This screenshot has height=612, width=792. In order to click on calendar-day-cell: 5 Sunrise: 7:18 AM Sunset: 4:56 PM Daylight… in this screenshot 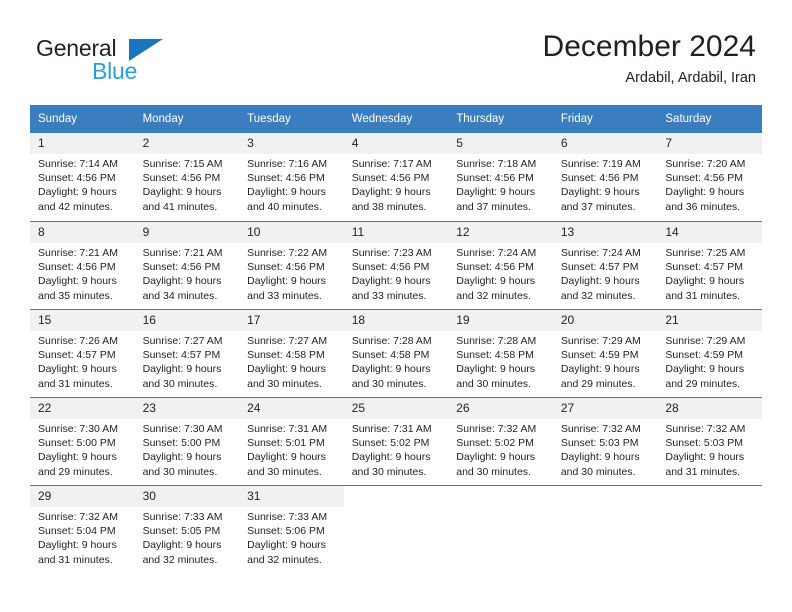, I will do `click(500, 177)`.